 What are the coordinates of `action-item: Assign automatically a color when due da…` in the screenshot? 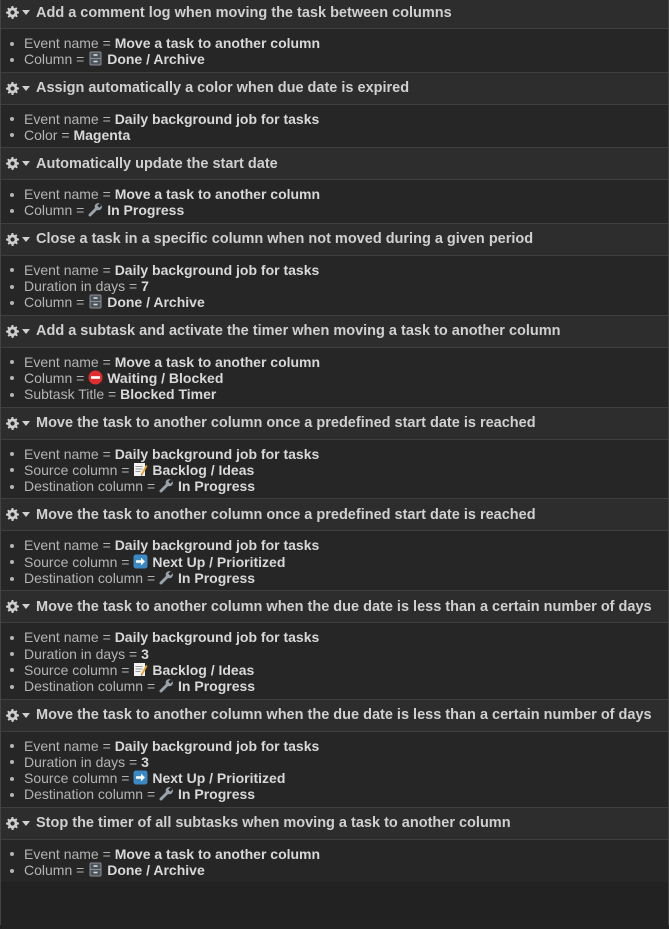 It's located at (334, 109).